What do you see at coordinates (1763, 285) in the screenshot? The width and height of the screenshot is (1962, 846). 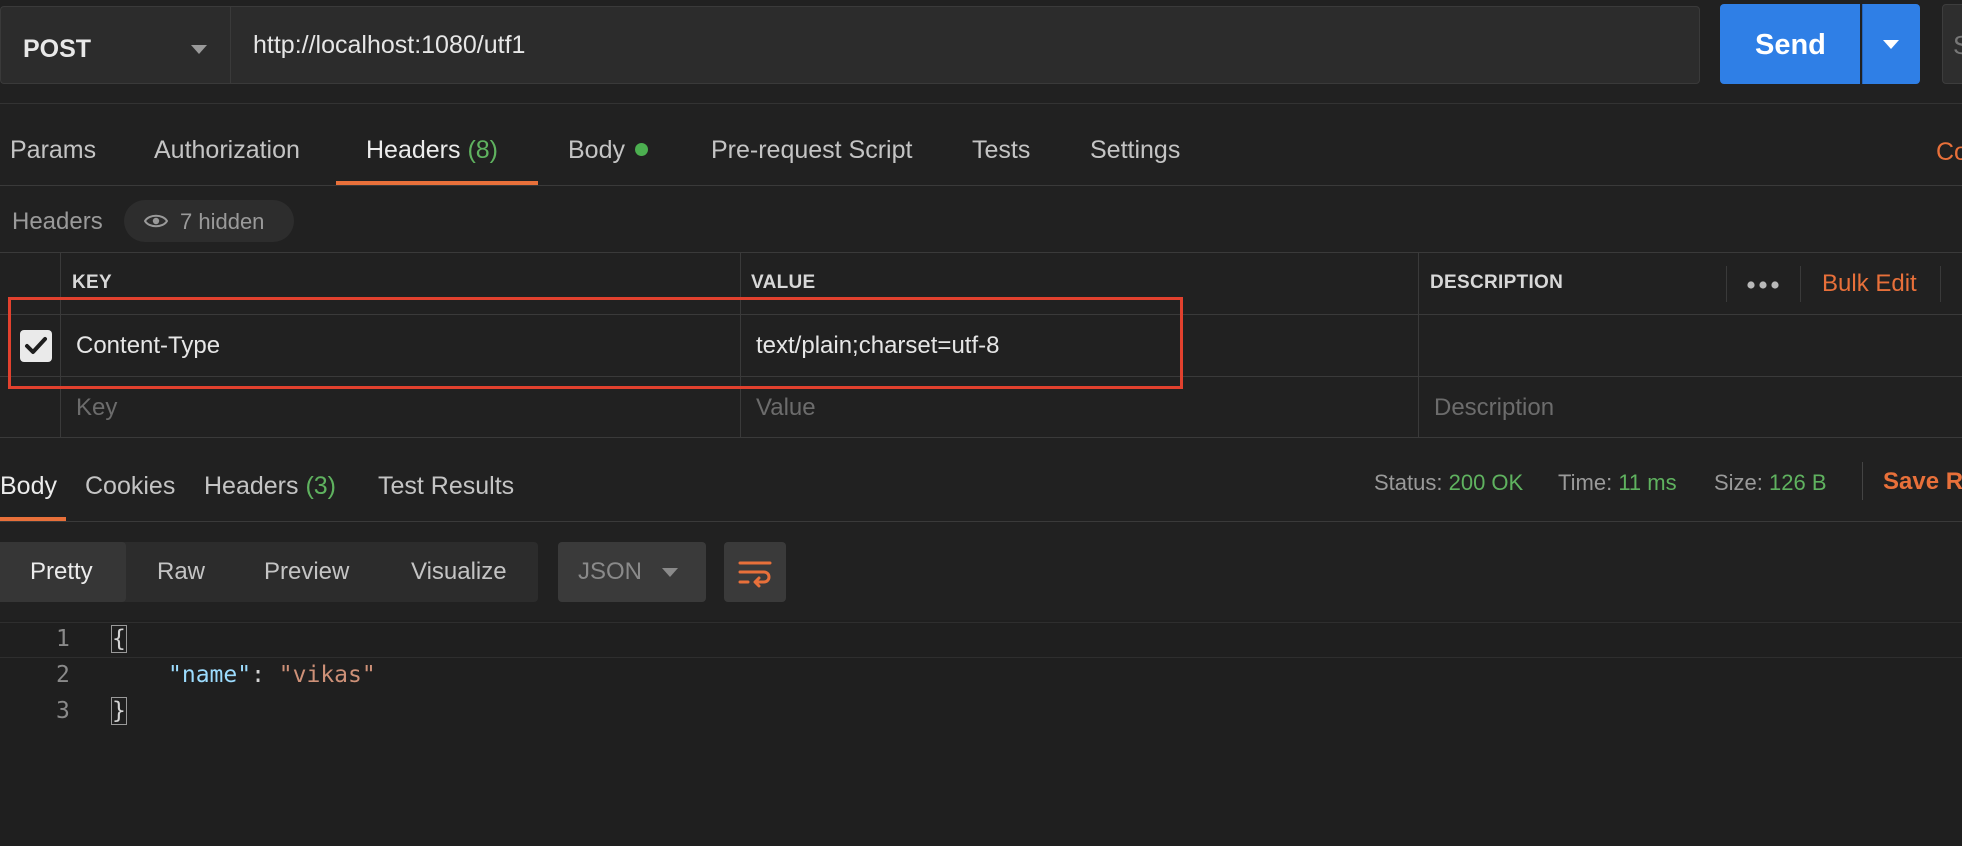 I see `more-options-icon` at bounding box center [1763, 285].